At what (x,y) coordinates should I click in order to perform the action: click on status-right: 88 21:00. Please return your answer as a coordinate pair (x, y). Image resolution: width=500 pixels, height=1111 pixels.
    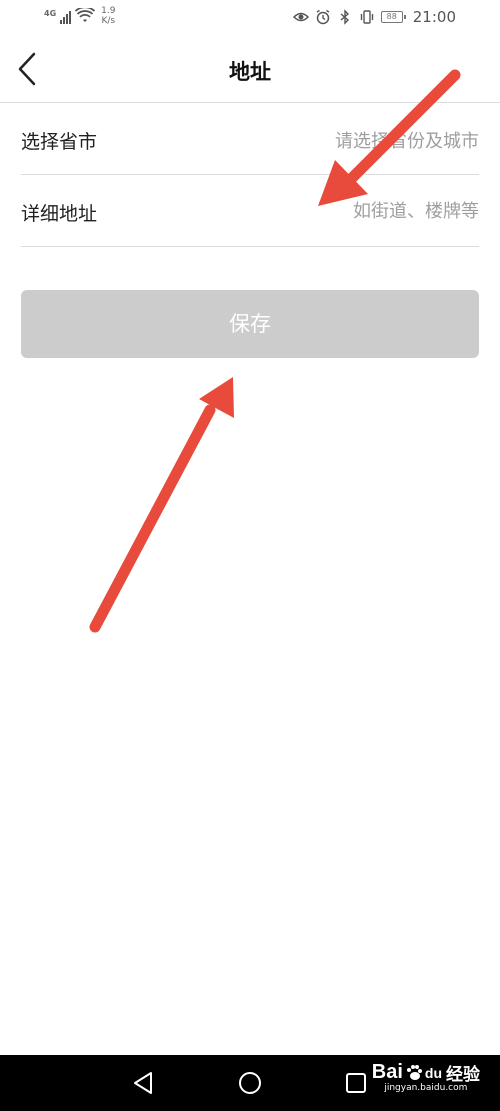
    Looking at the image, I should click on (374, 17).